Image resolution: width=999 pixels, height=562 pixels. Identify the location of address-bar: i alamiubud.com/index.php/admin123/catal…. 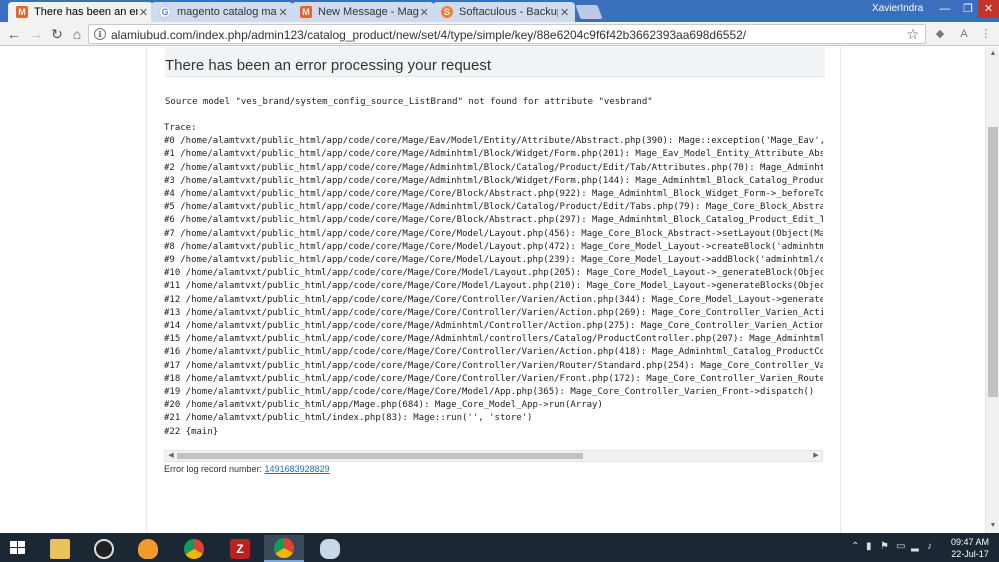
(507, 34).